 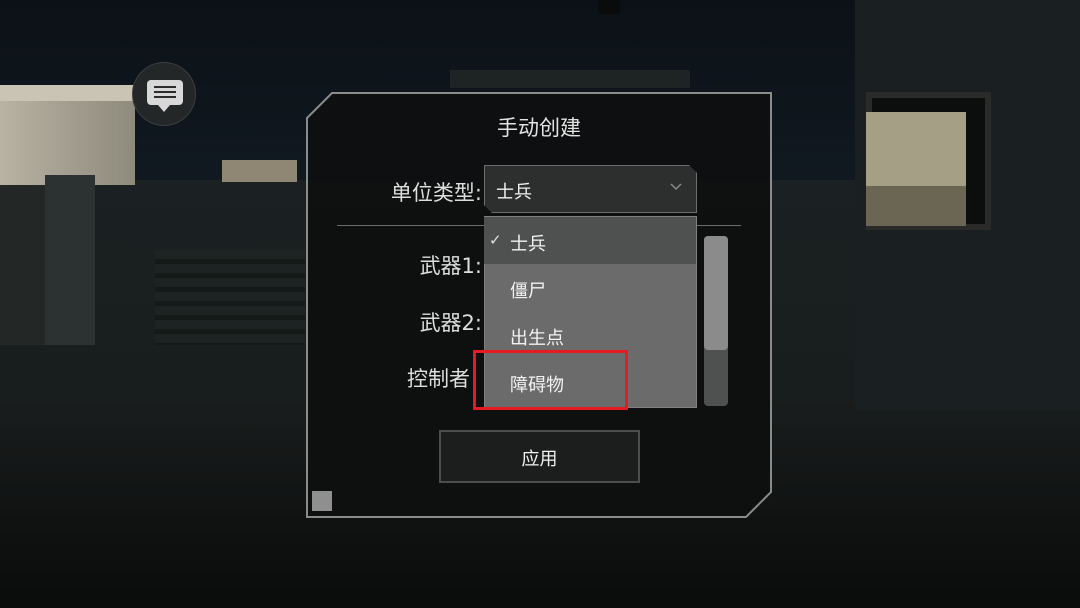 What do you see at coordinates (676, 187) in the screenshot?
I see `chevron-down-icon` at bounding box center [676, 187].